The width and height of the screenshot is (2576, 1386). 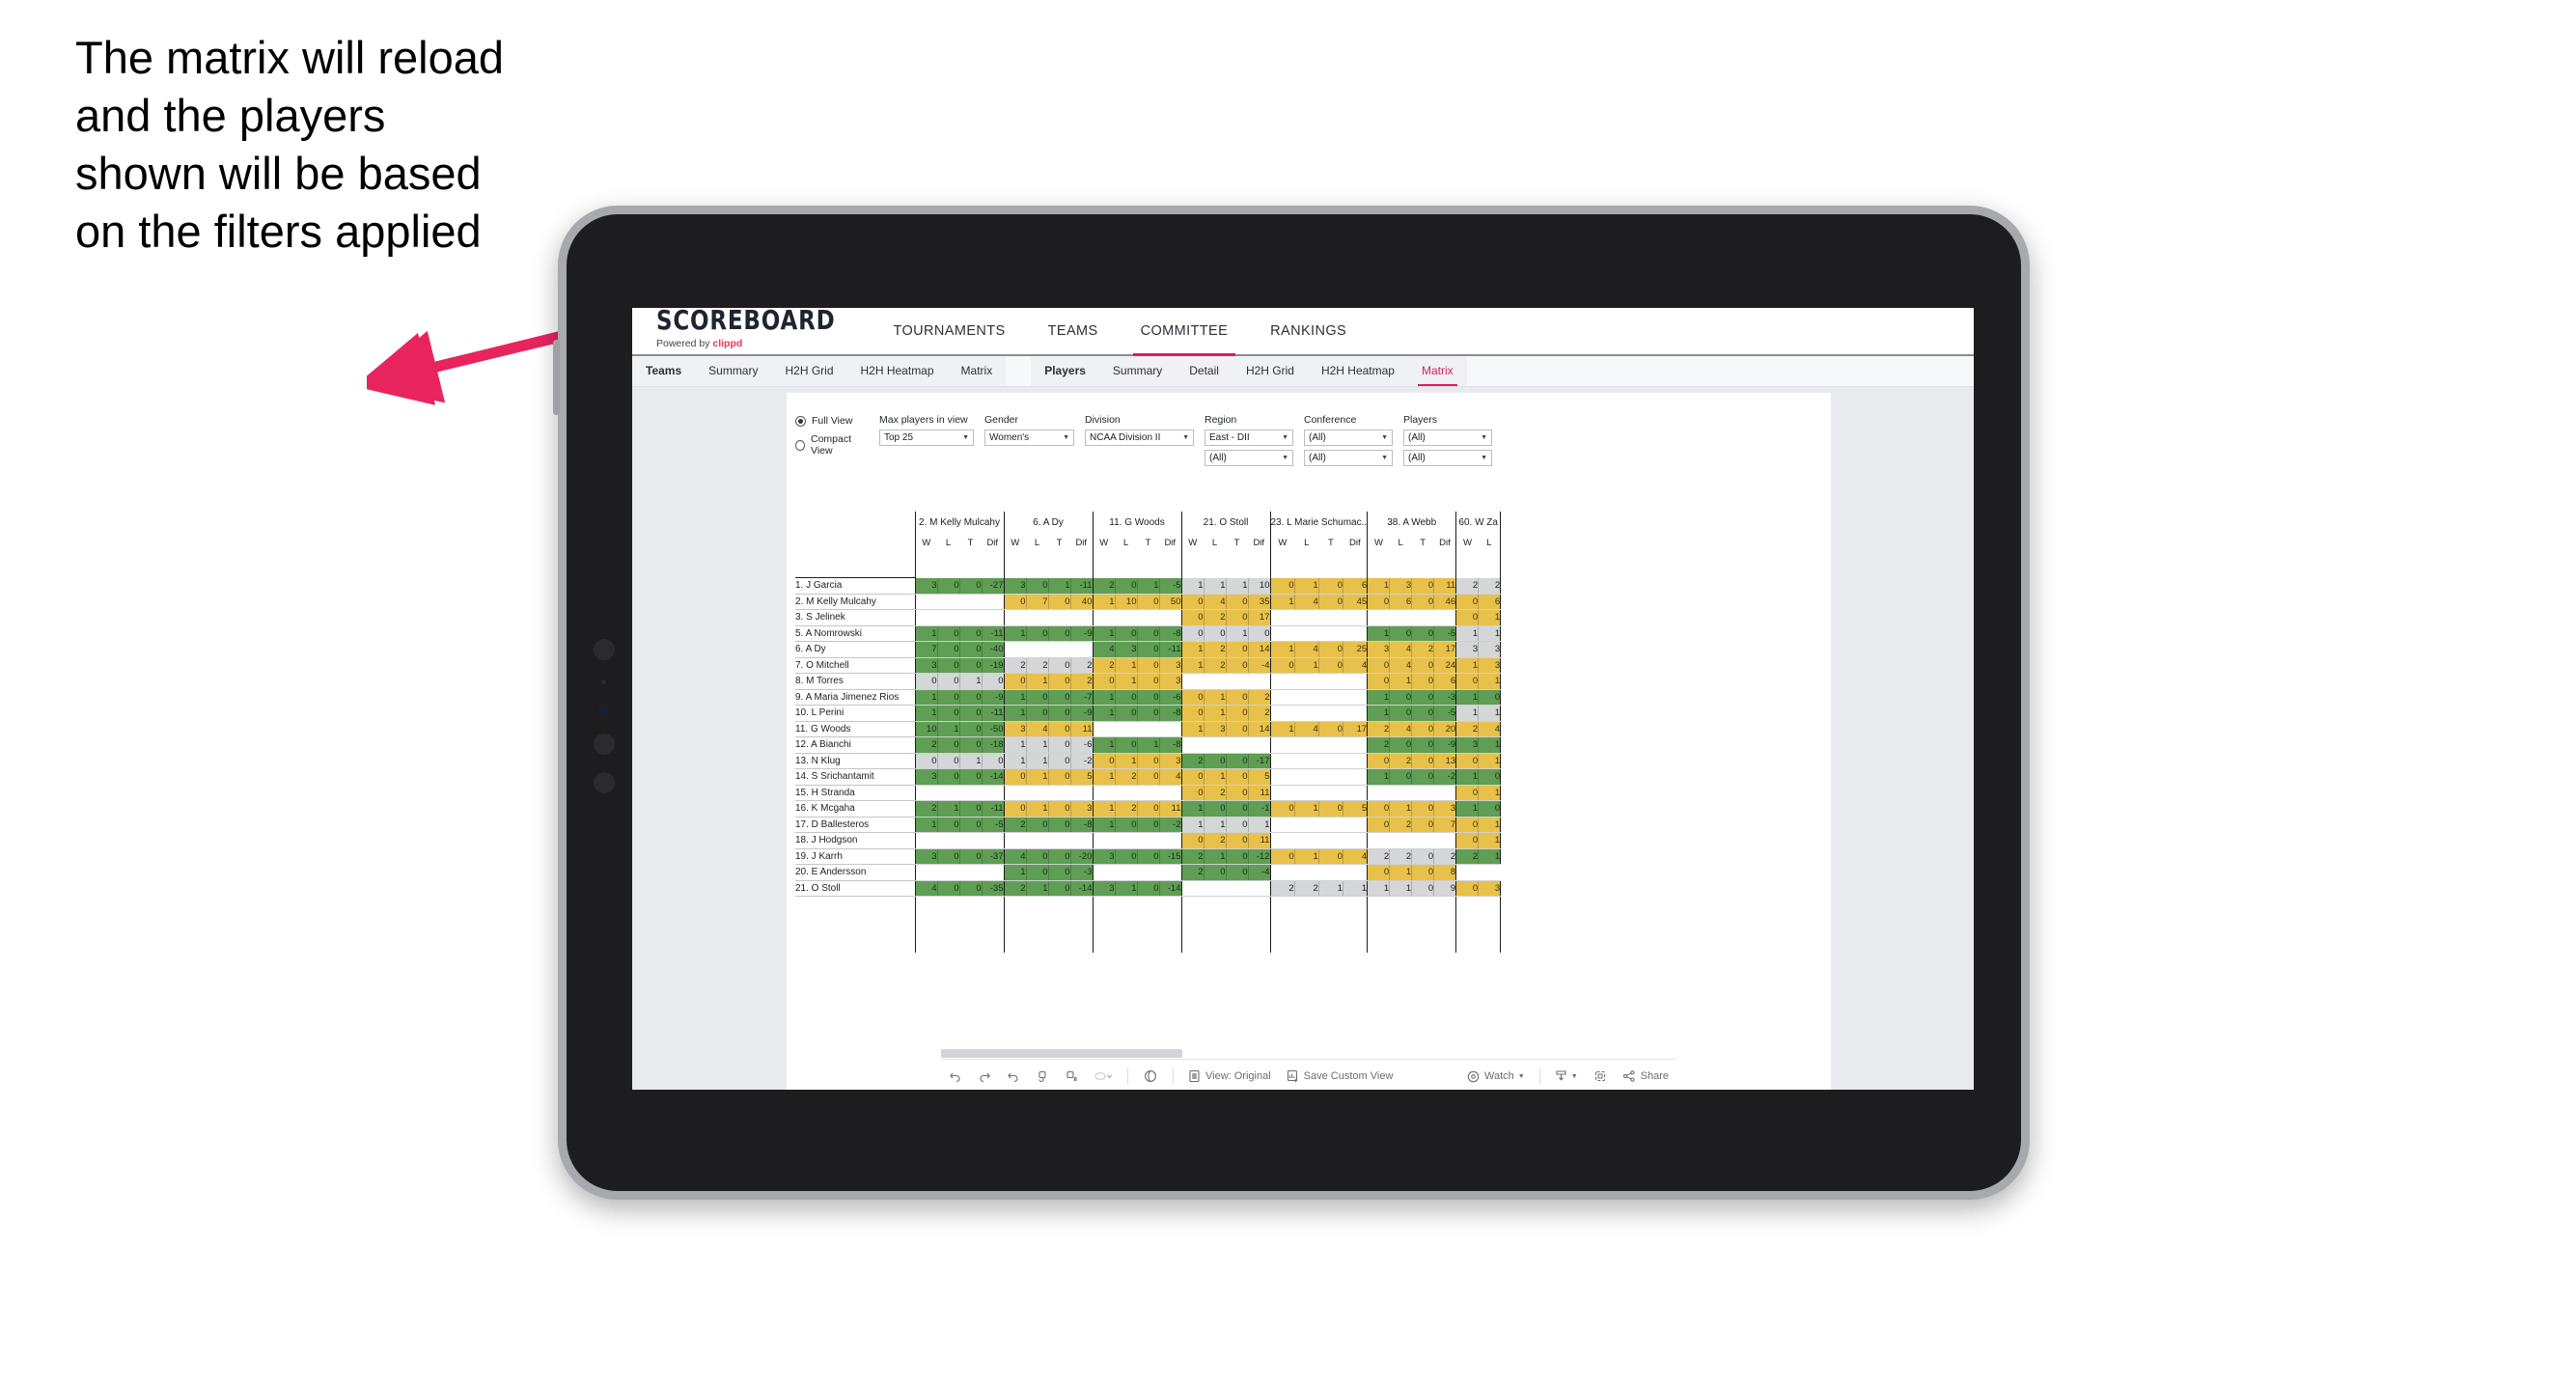 What do you see at coordinates (1356, 586) in the screenshot?
I see `matrix-cell: 6` at bounding box center [1356, 586].